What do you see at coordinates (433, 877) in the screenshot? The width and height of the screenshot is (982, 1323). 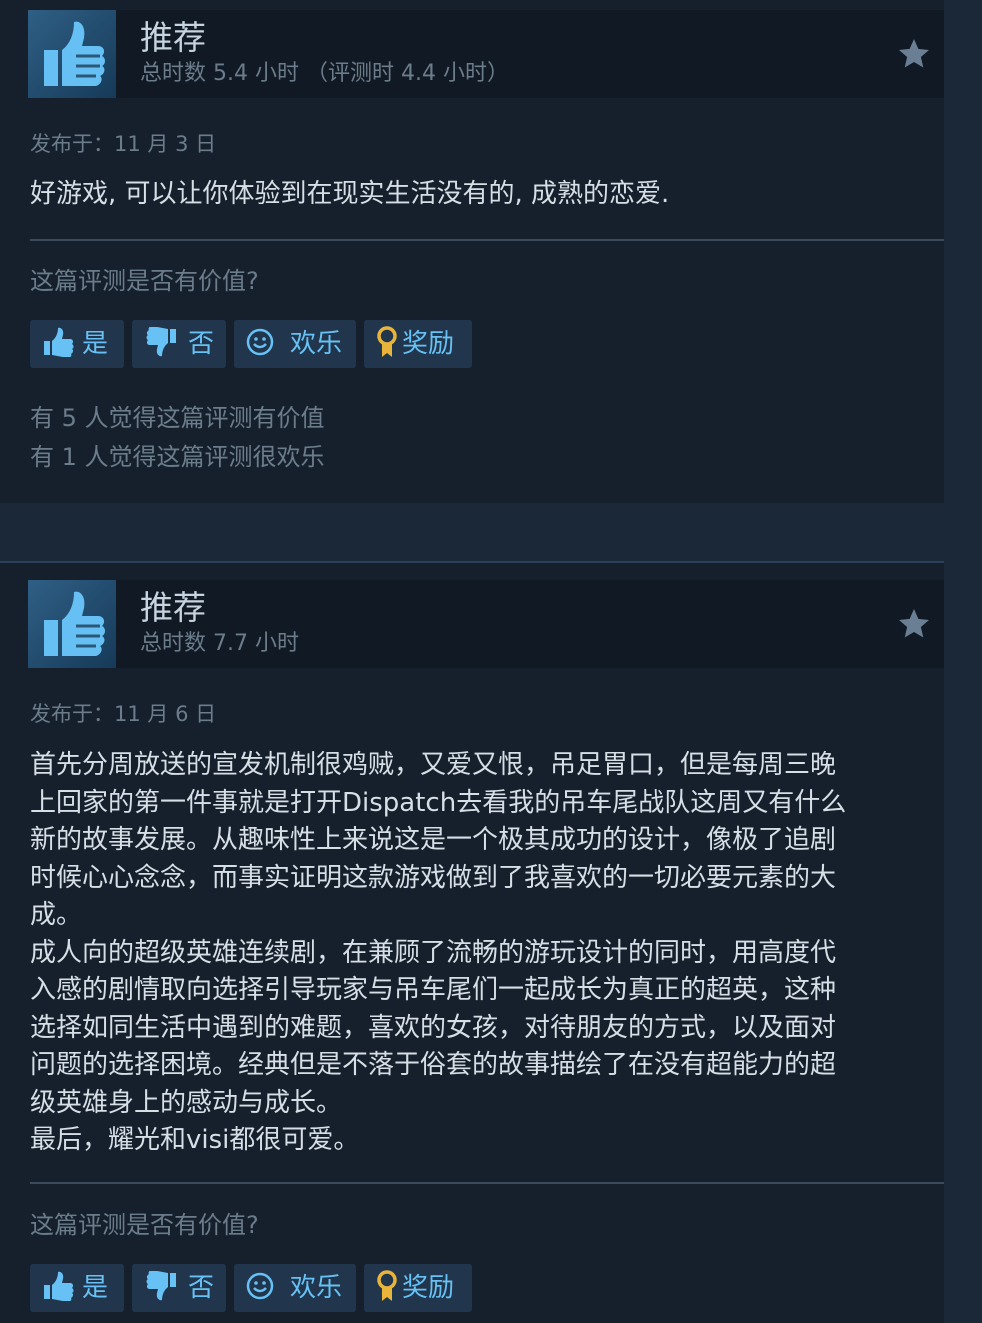 I see `review-body-line: 时候心心念念，而事实证明这款游戏做到了我喜欢的一切必要元素的大` at bounding box center [433, 877].